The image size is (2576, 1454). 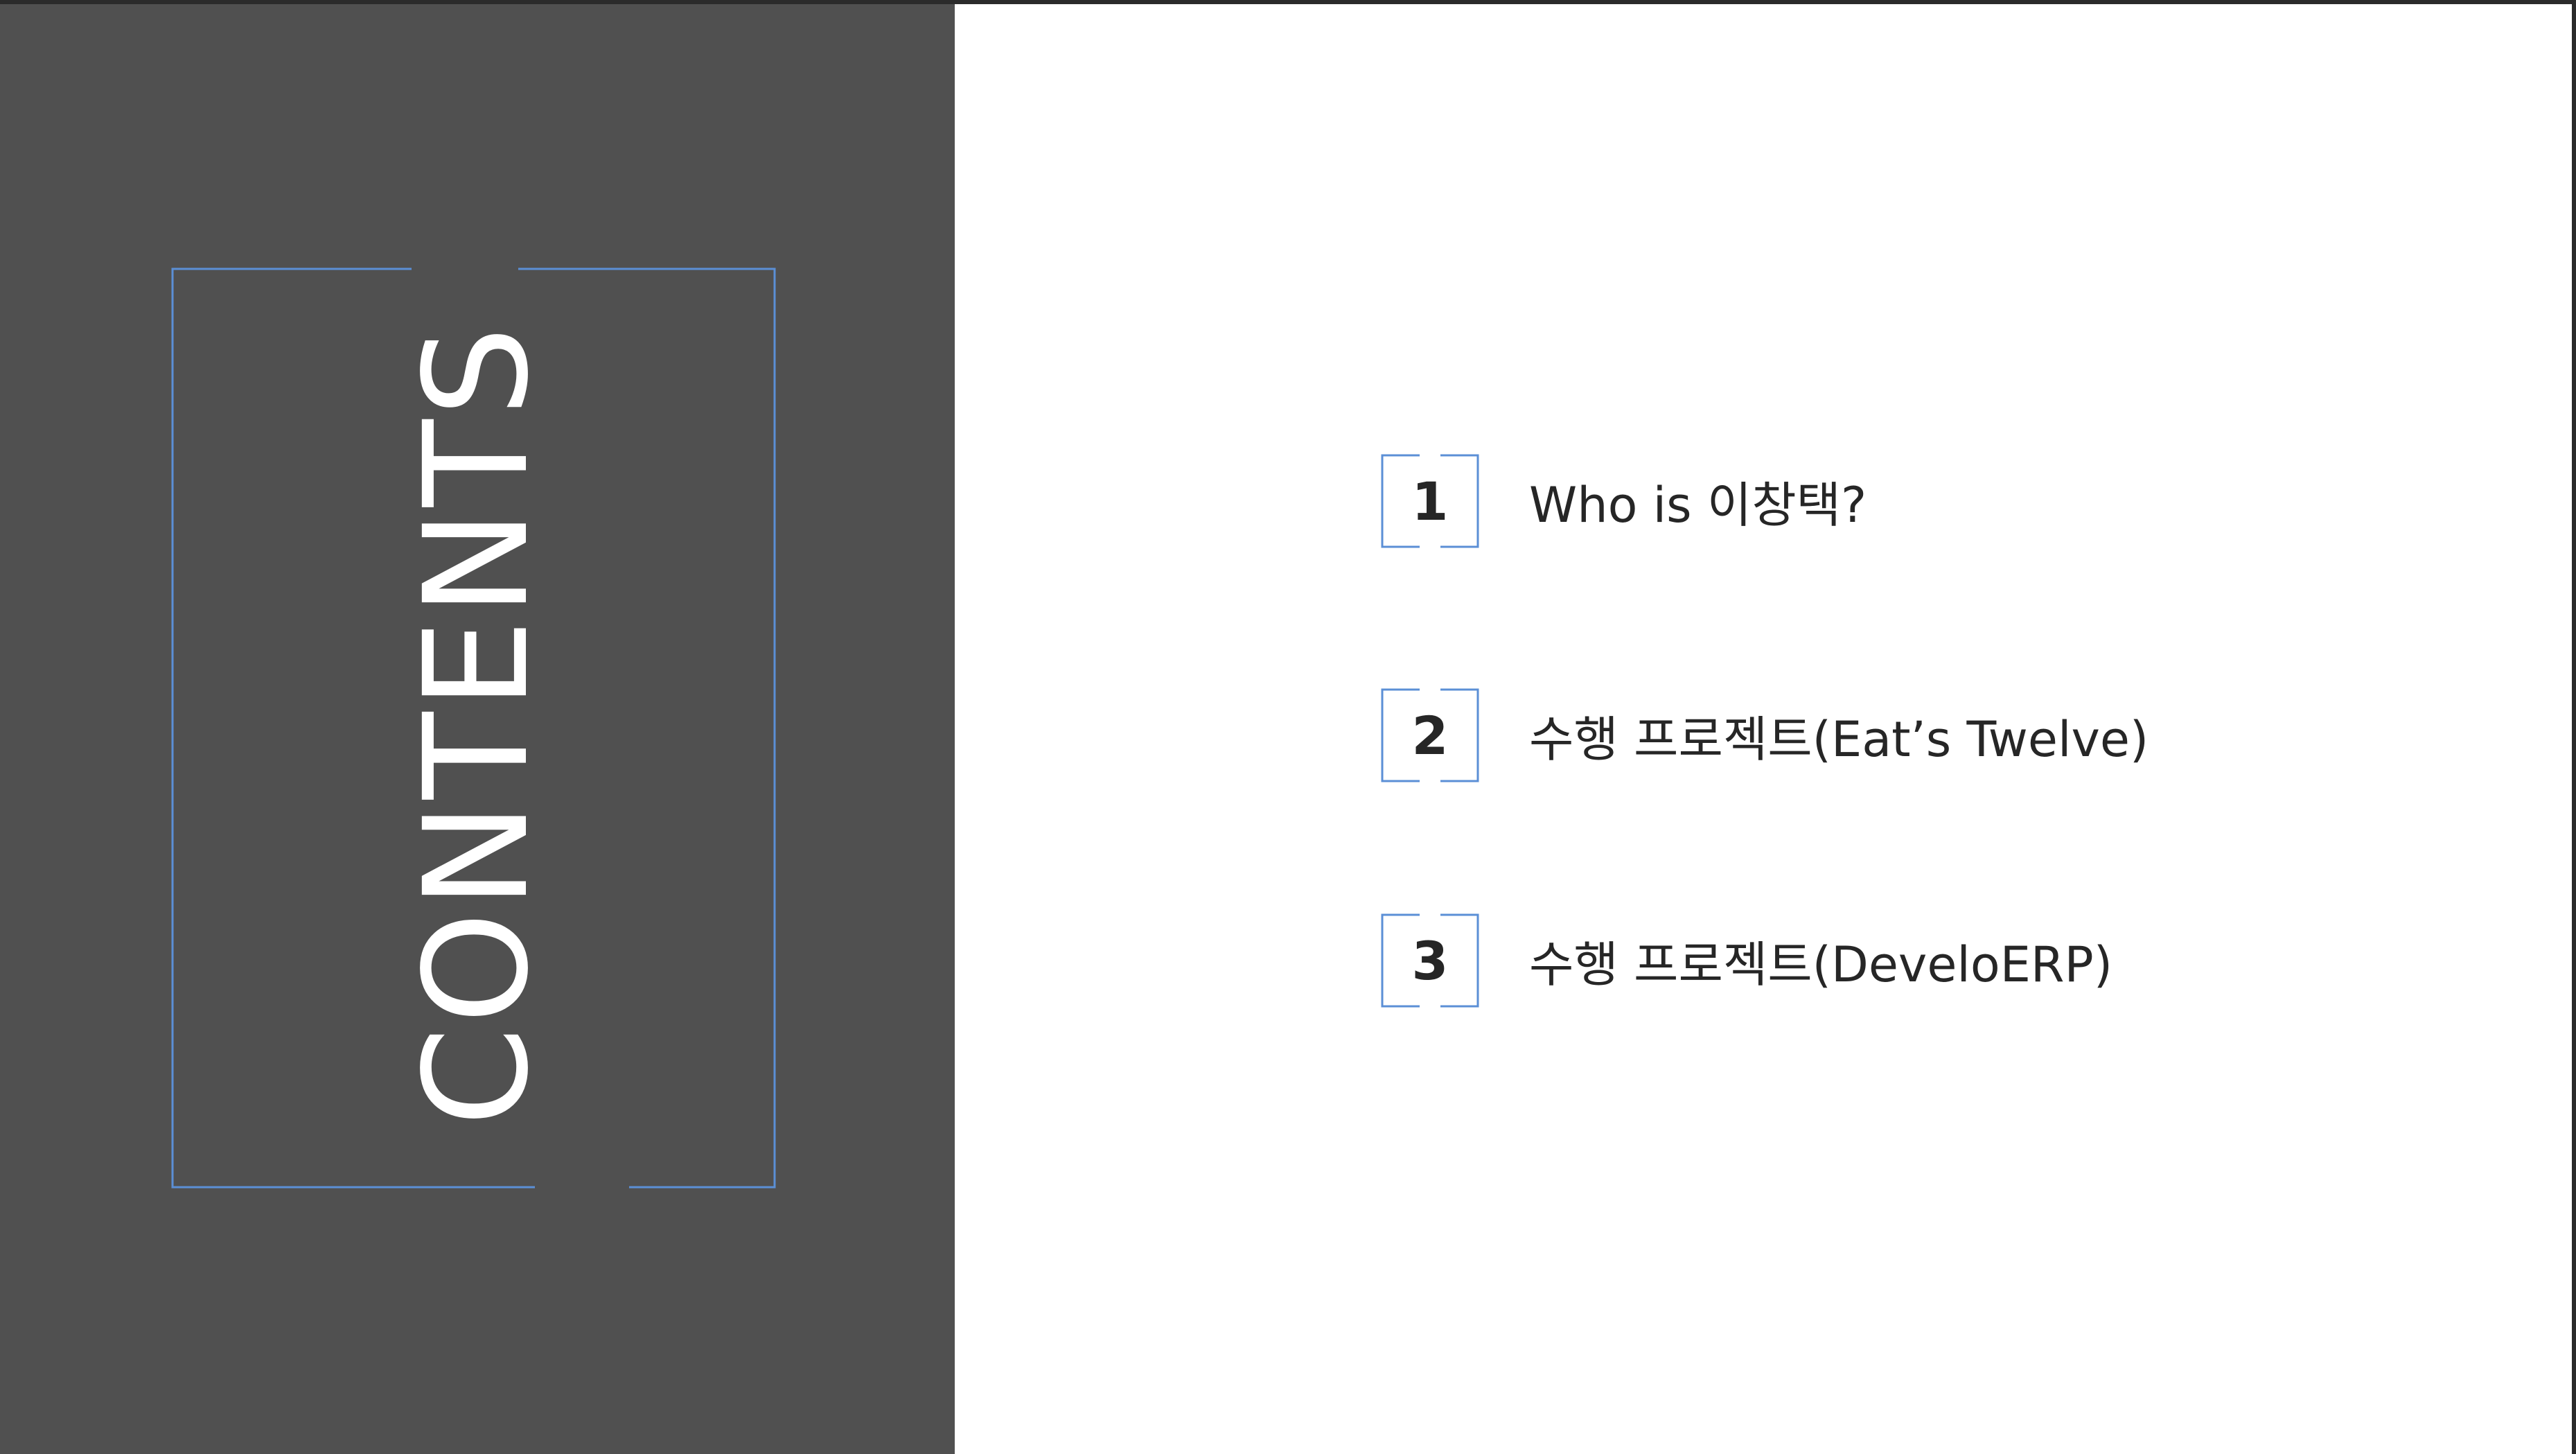 I want to click on toc-item-2: 2 수행 프로젝트(Eat’s Twelve), so click(x=1765, y=736).